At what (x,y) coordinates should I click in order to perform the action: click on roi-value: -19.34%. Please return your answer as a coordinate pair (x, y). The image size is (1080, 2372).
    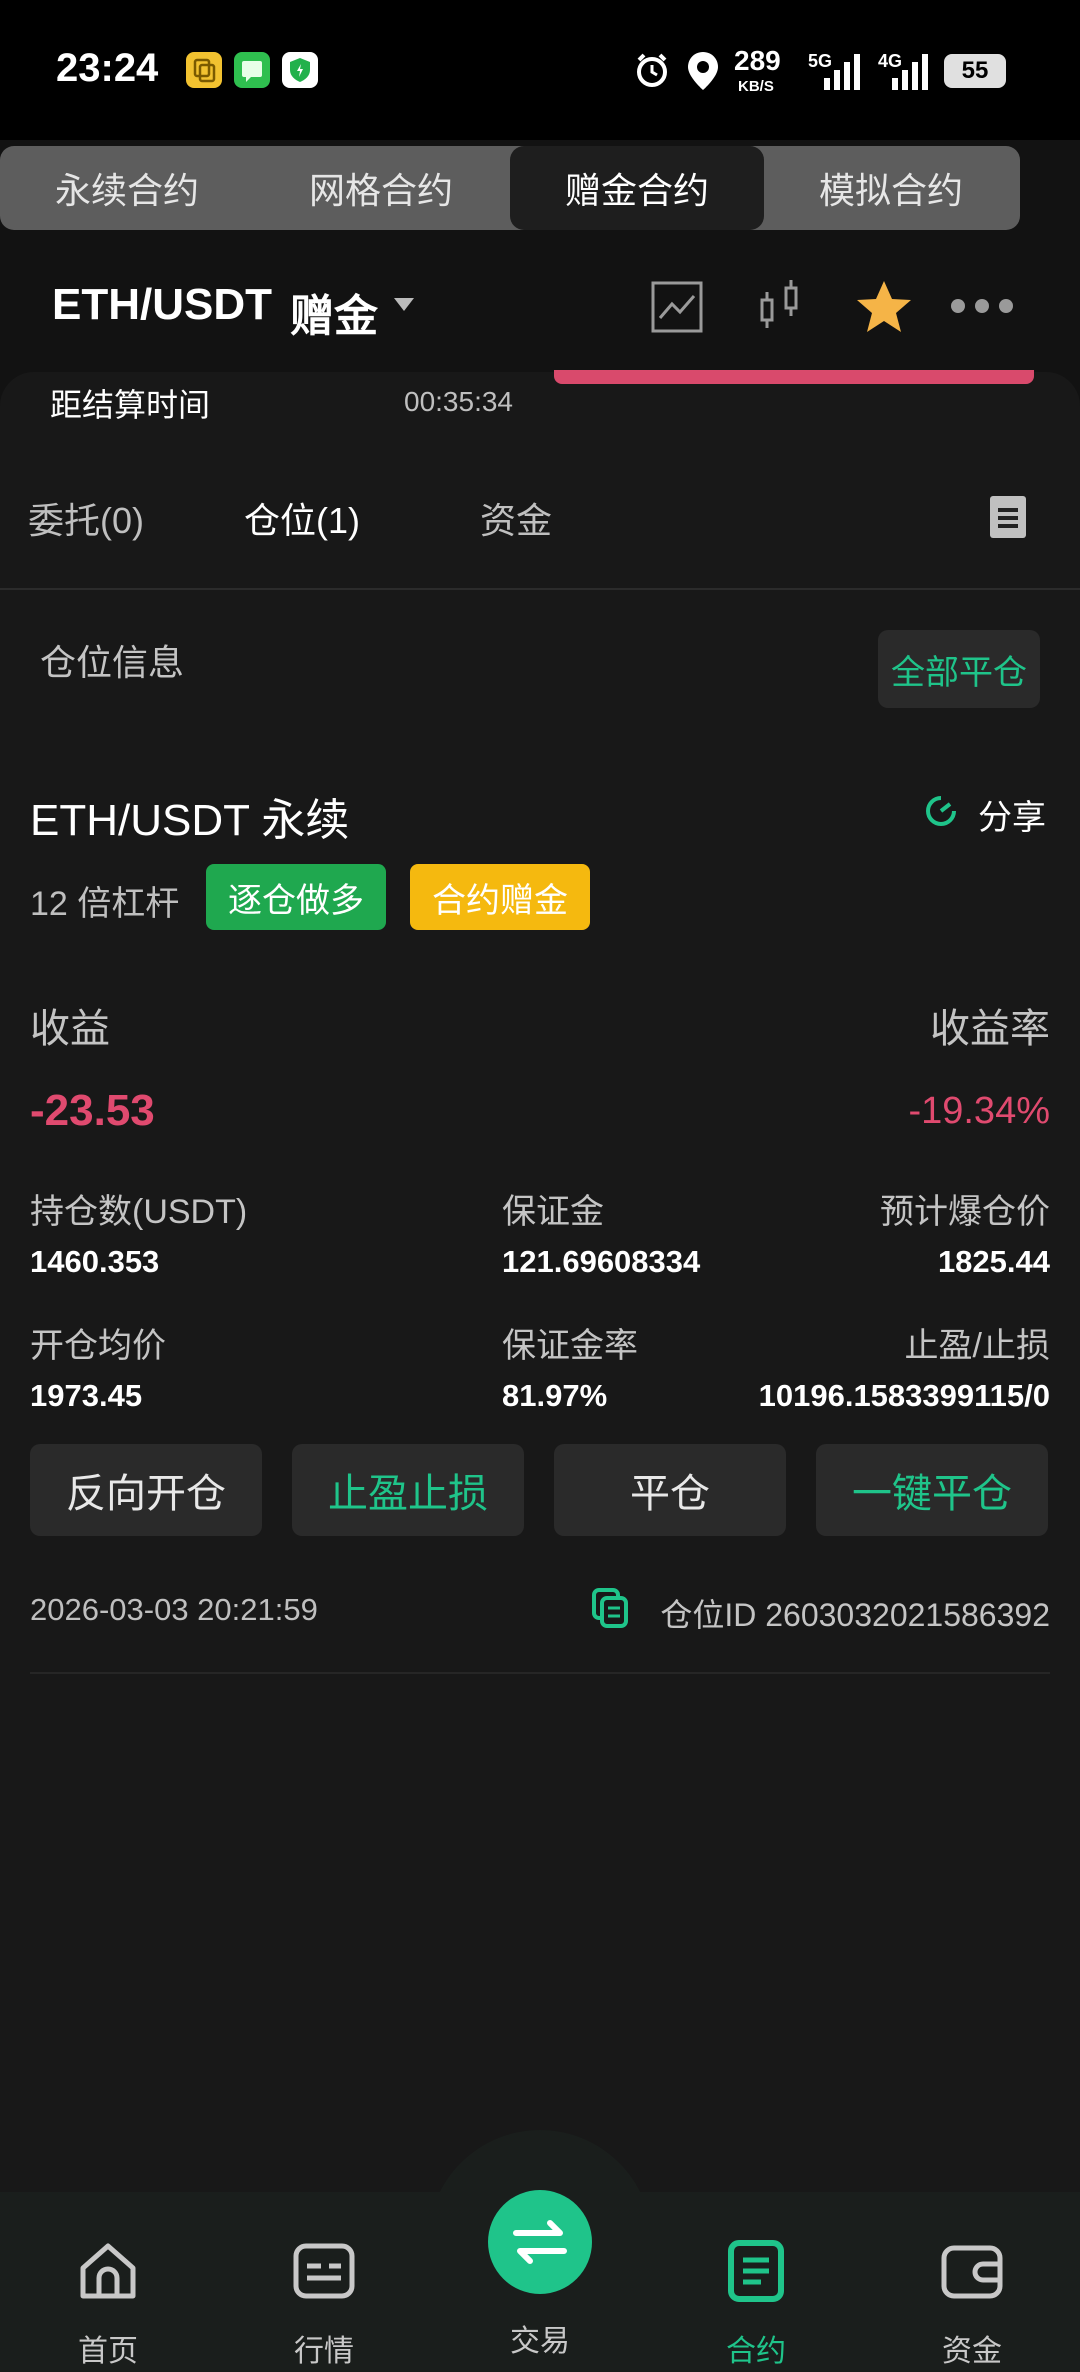
    Looking at the image, I should click on (979, 1111).